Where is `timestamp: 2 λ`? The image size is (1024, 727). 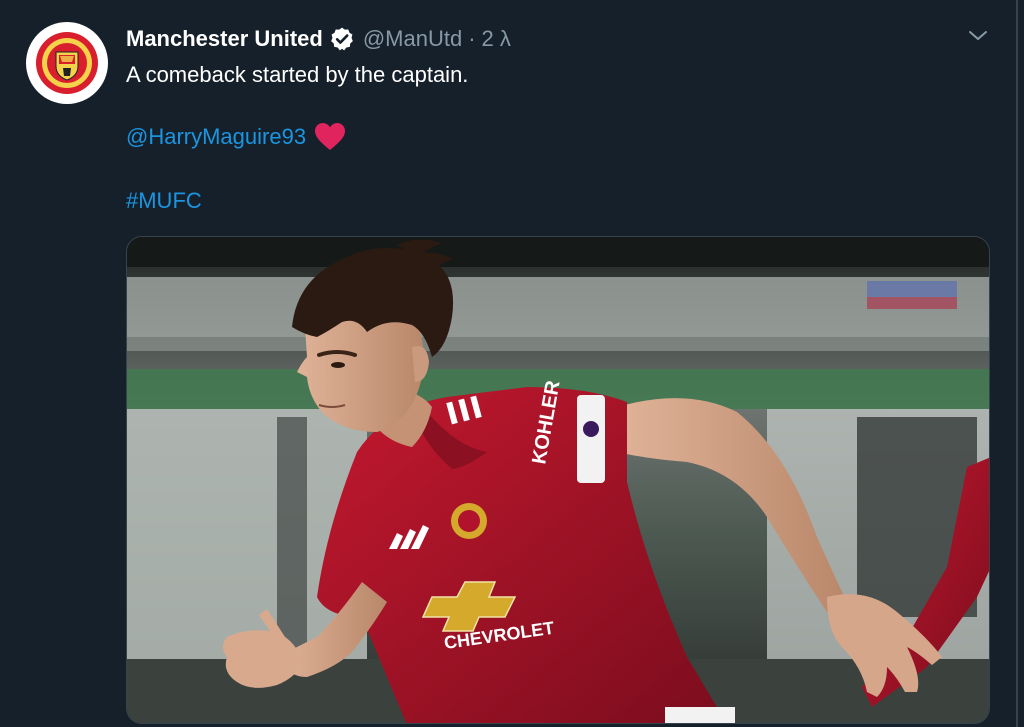
timestamp: 2 λ is located at coordinates (496, 39).